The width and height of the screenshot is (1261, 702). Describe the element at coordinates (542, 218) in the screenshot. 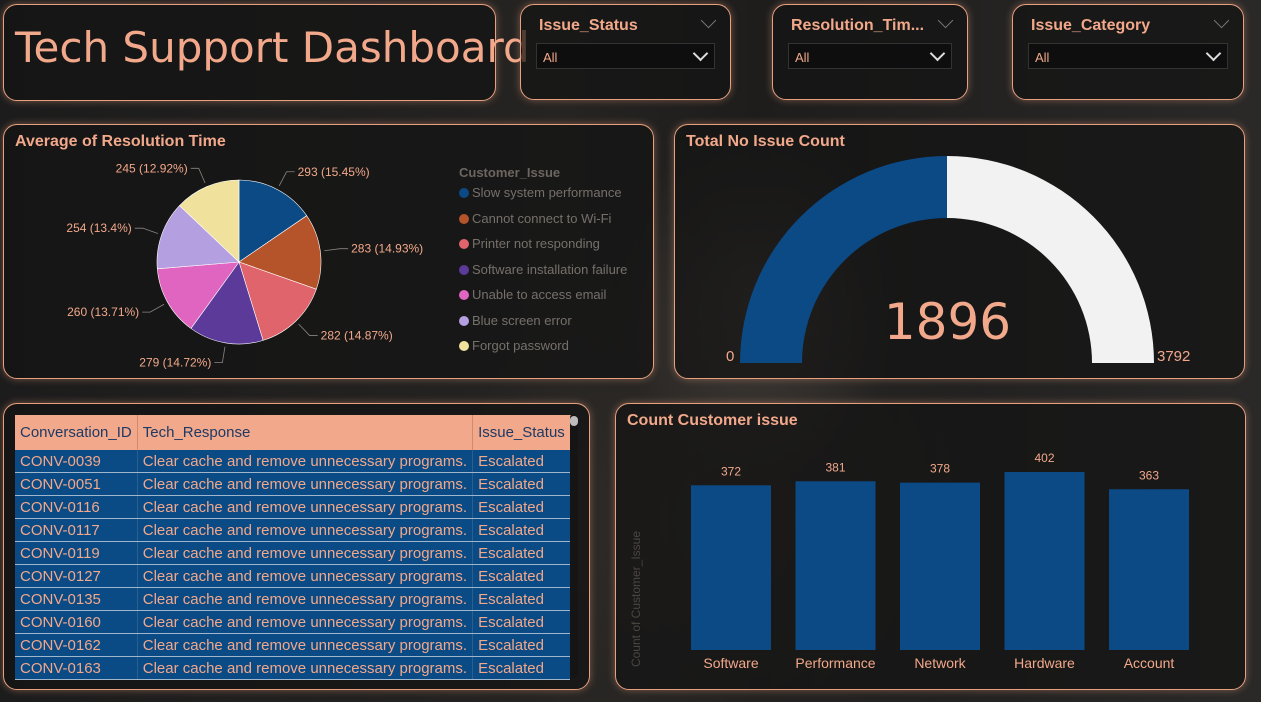

I see `legend-label: Cannot connect to Wi-Fi` at that location.